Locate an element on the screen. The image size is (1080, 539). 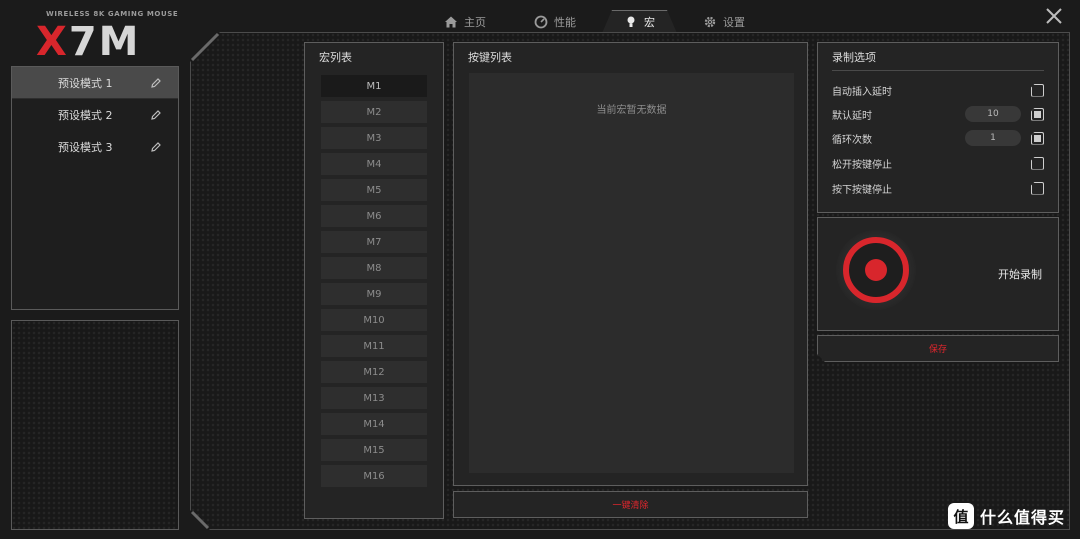
save-button: 保存 is located at coordinates (938, 348).